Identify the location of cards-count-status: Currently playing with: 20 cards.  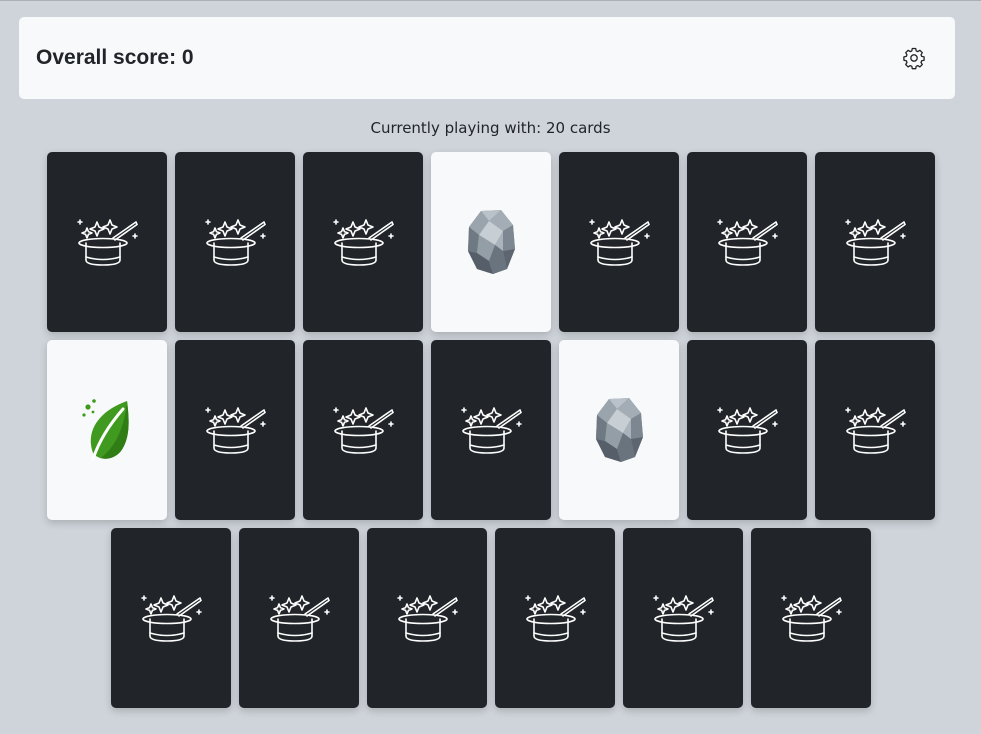
(490, 128).